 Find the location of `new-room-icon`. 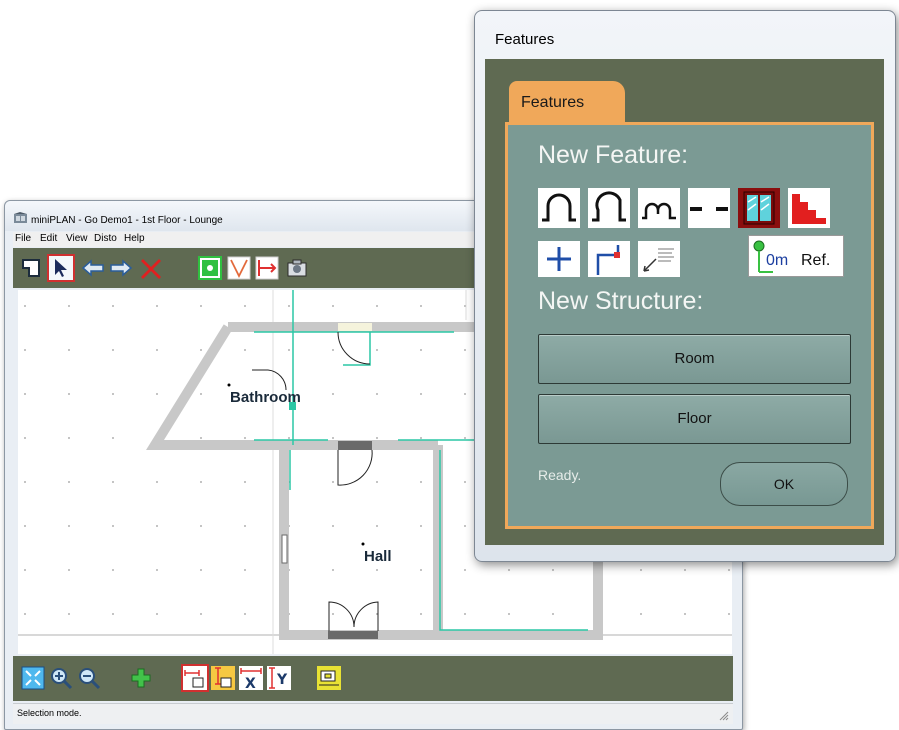

new-room-icon is located at coordinates (31, 268).